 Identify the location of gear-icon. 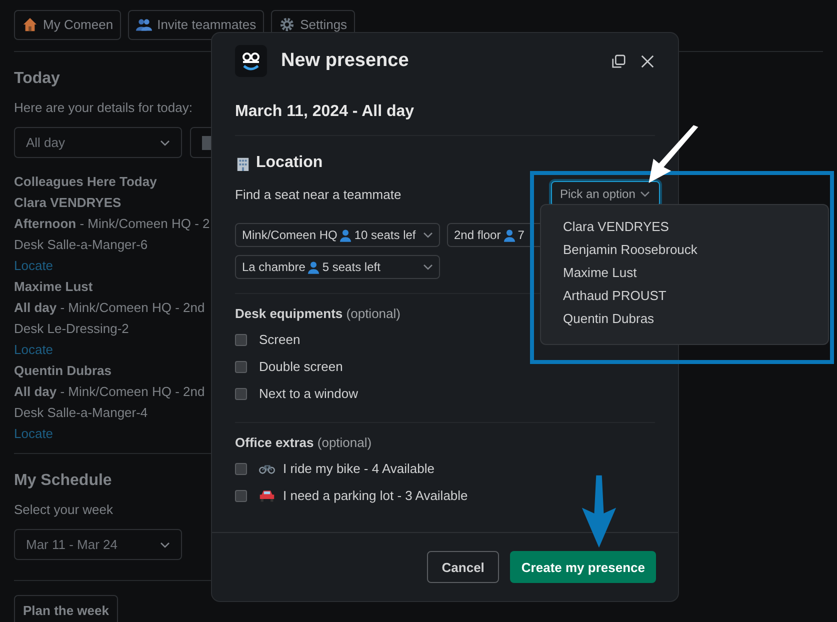
(287, 24).